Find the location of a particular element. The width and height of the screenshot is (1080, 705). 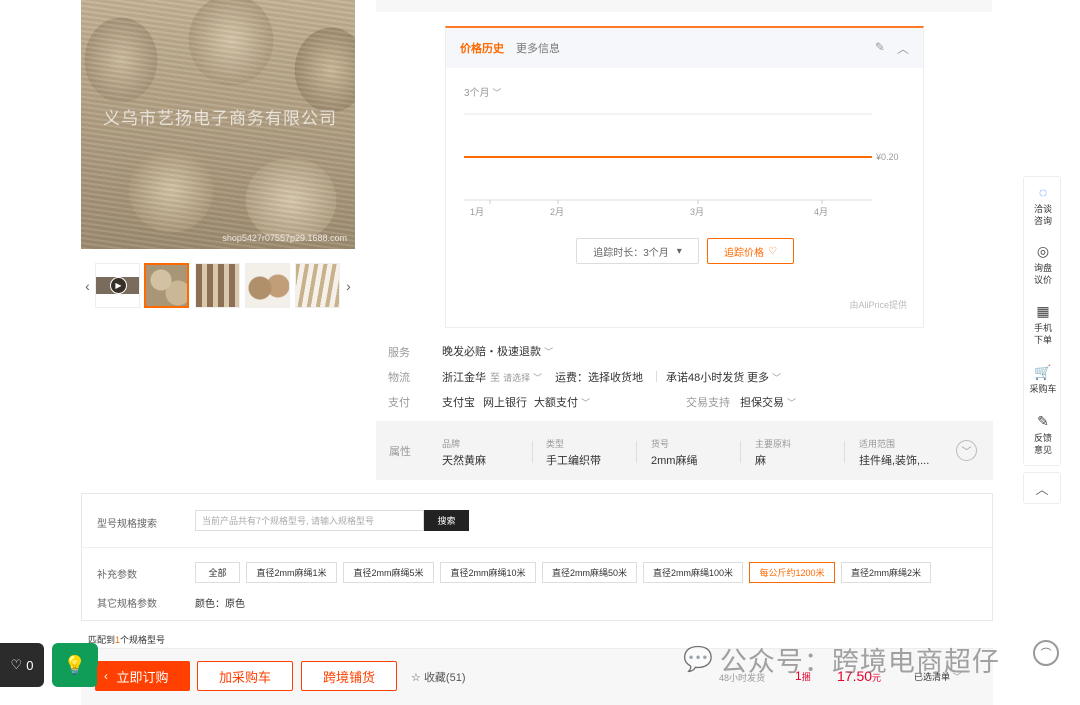

attr-key: 货号 is located at coordinates (660, 444).